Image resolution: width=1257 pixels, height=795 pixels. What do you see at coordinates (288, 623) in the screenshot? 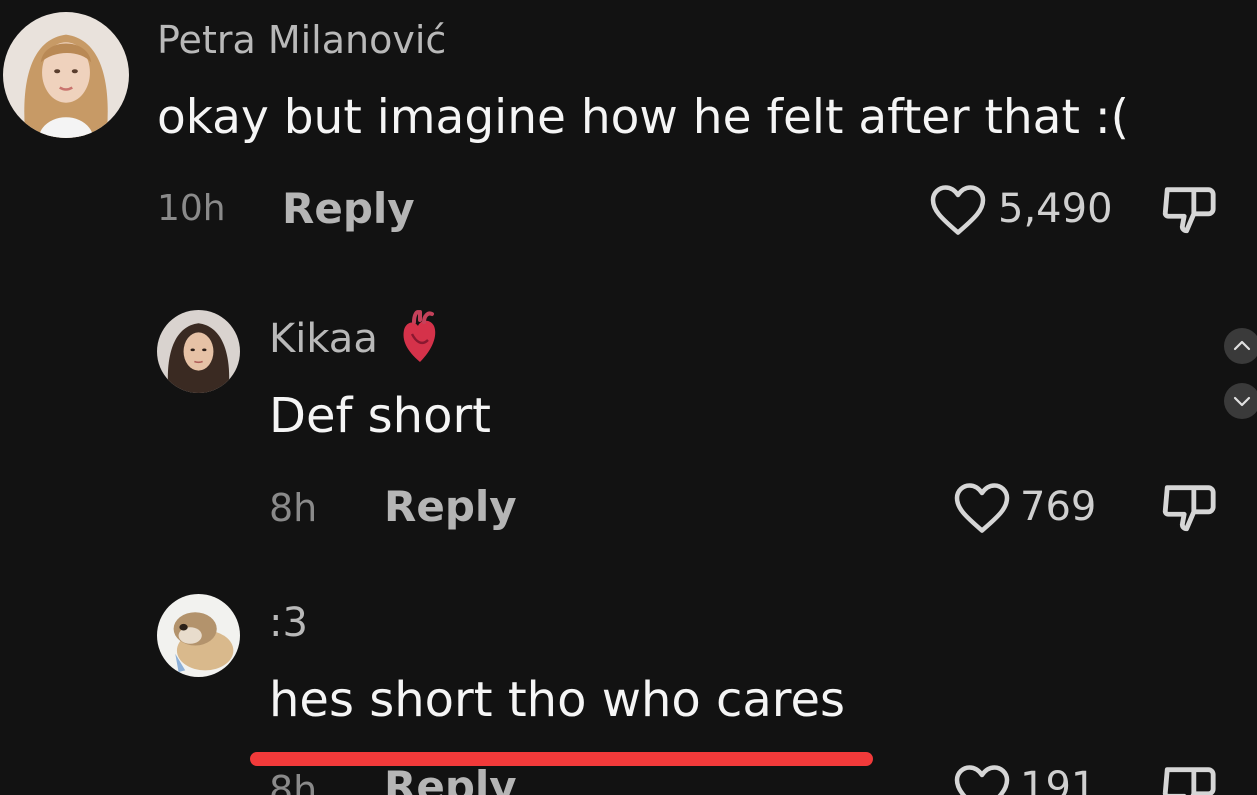
I see `username: :3` at bounding box center [288, 623].